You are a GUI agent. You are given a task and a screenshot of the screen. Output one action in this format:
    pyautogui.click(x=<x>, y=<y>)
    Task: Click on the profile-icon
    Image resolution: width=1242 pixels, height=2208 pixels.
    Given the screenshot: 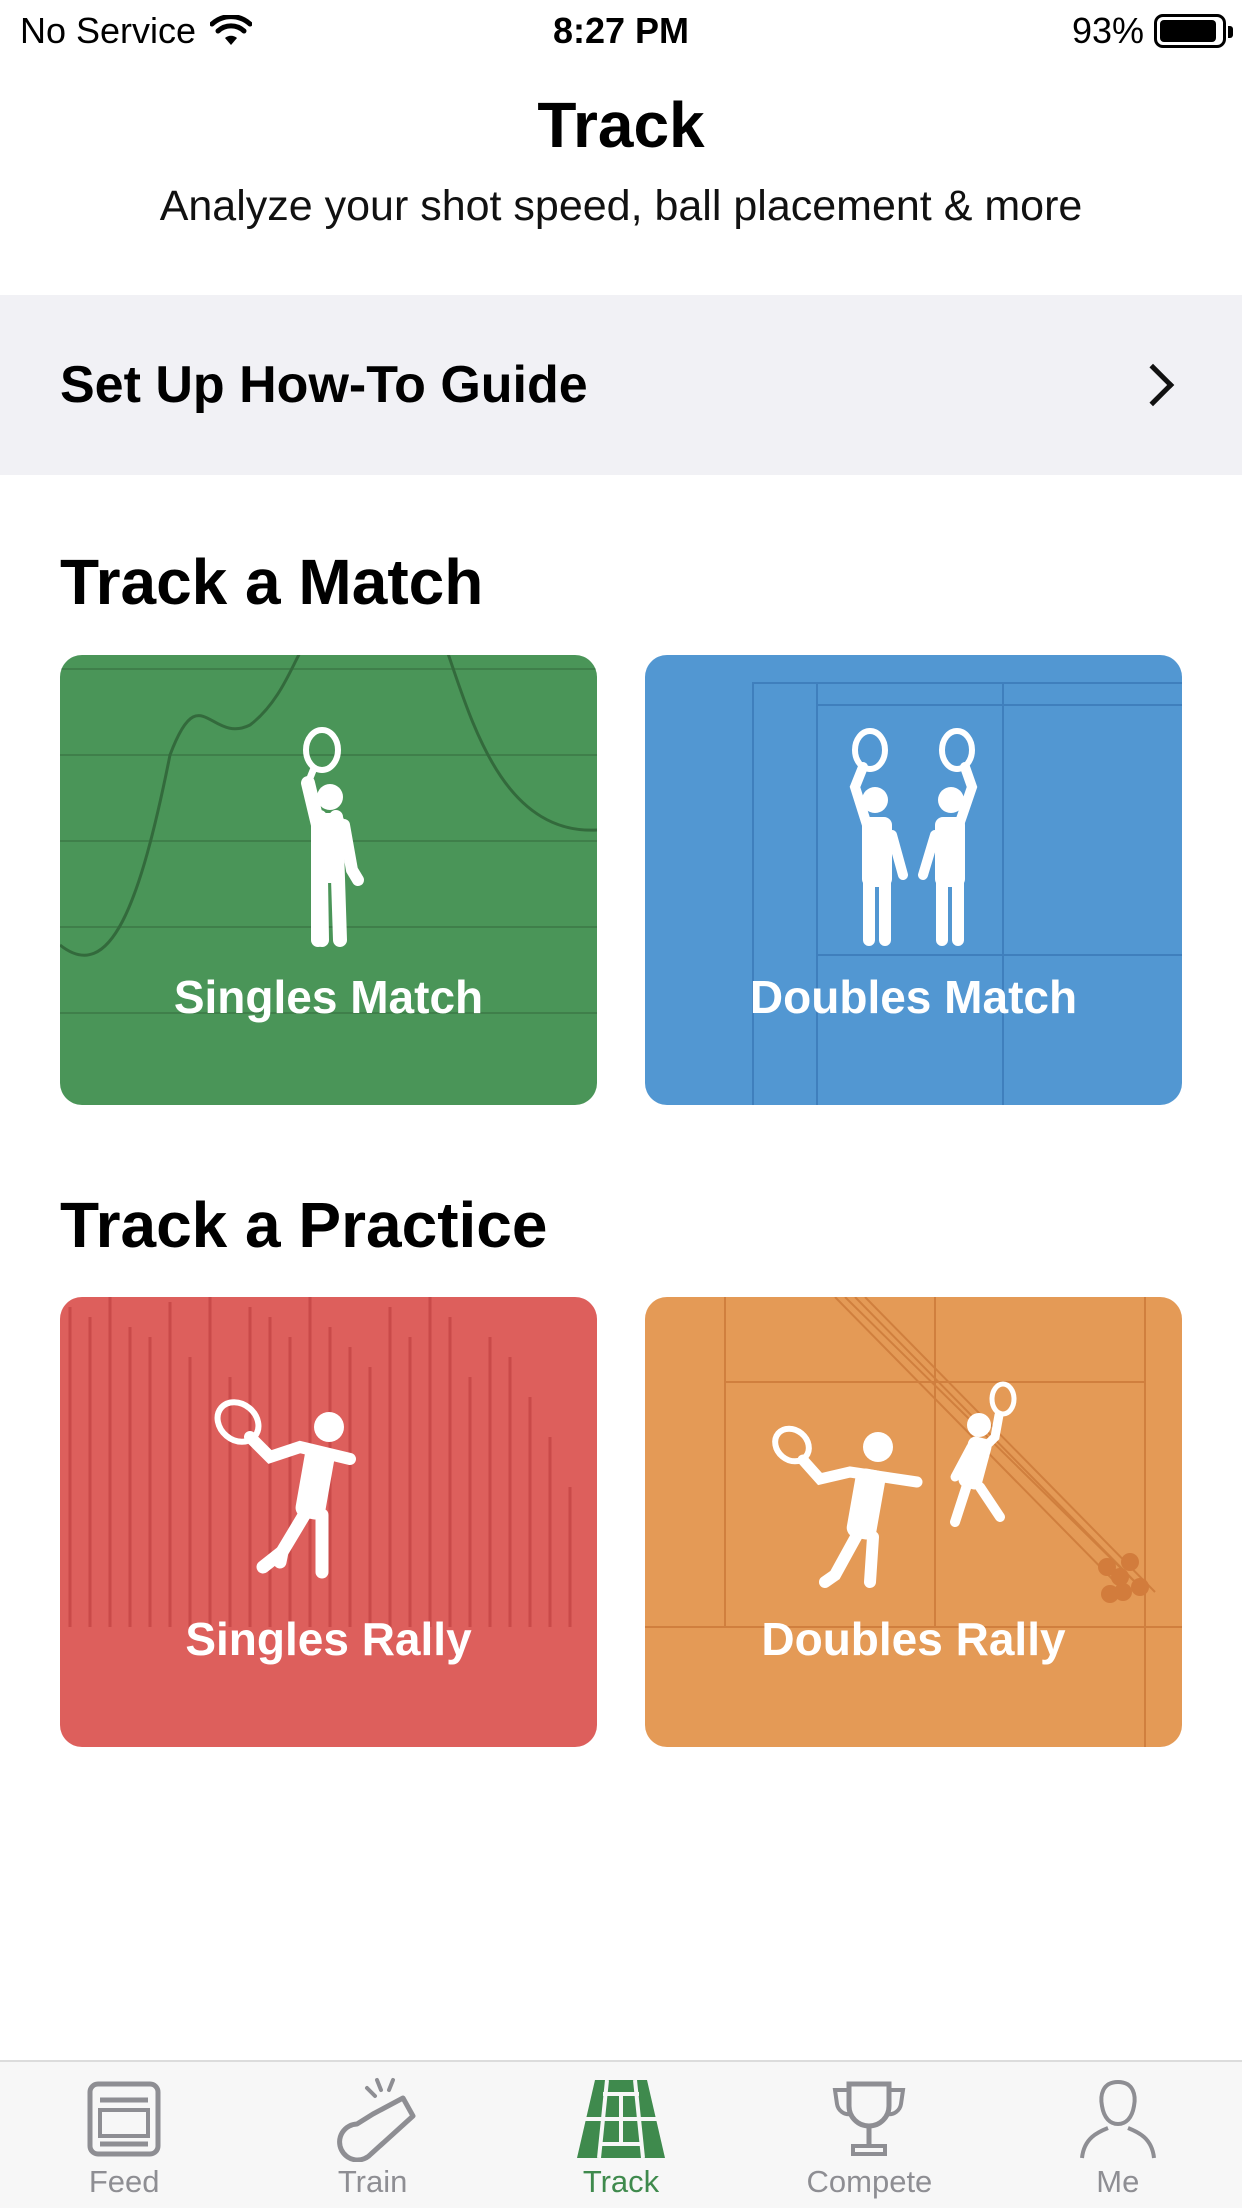 What is the action you would take?
    pyautogui.click(x=1117, y=2119)
    